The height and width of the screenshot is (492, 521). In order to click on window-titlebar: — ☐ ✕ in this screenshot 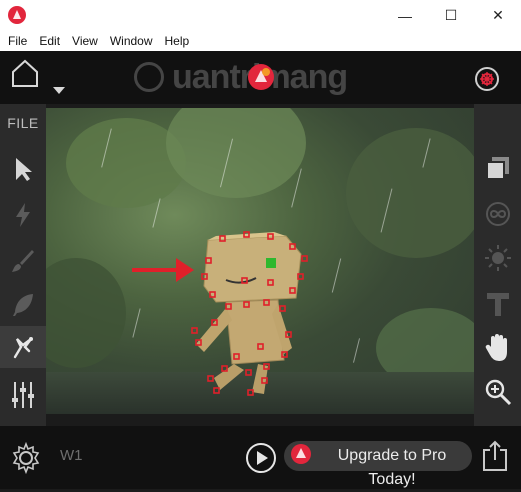, I will do `click(260, 16)`.